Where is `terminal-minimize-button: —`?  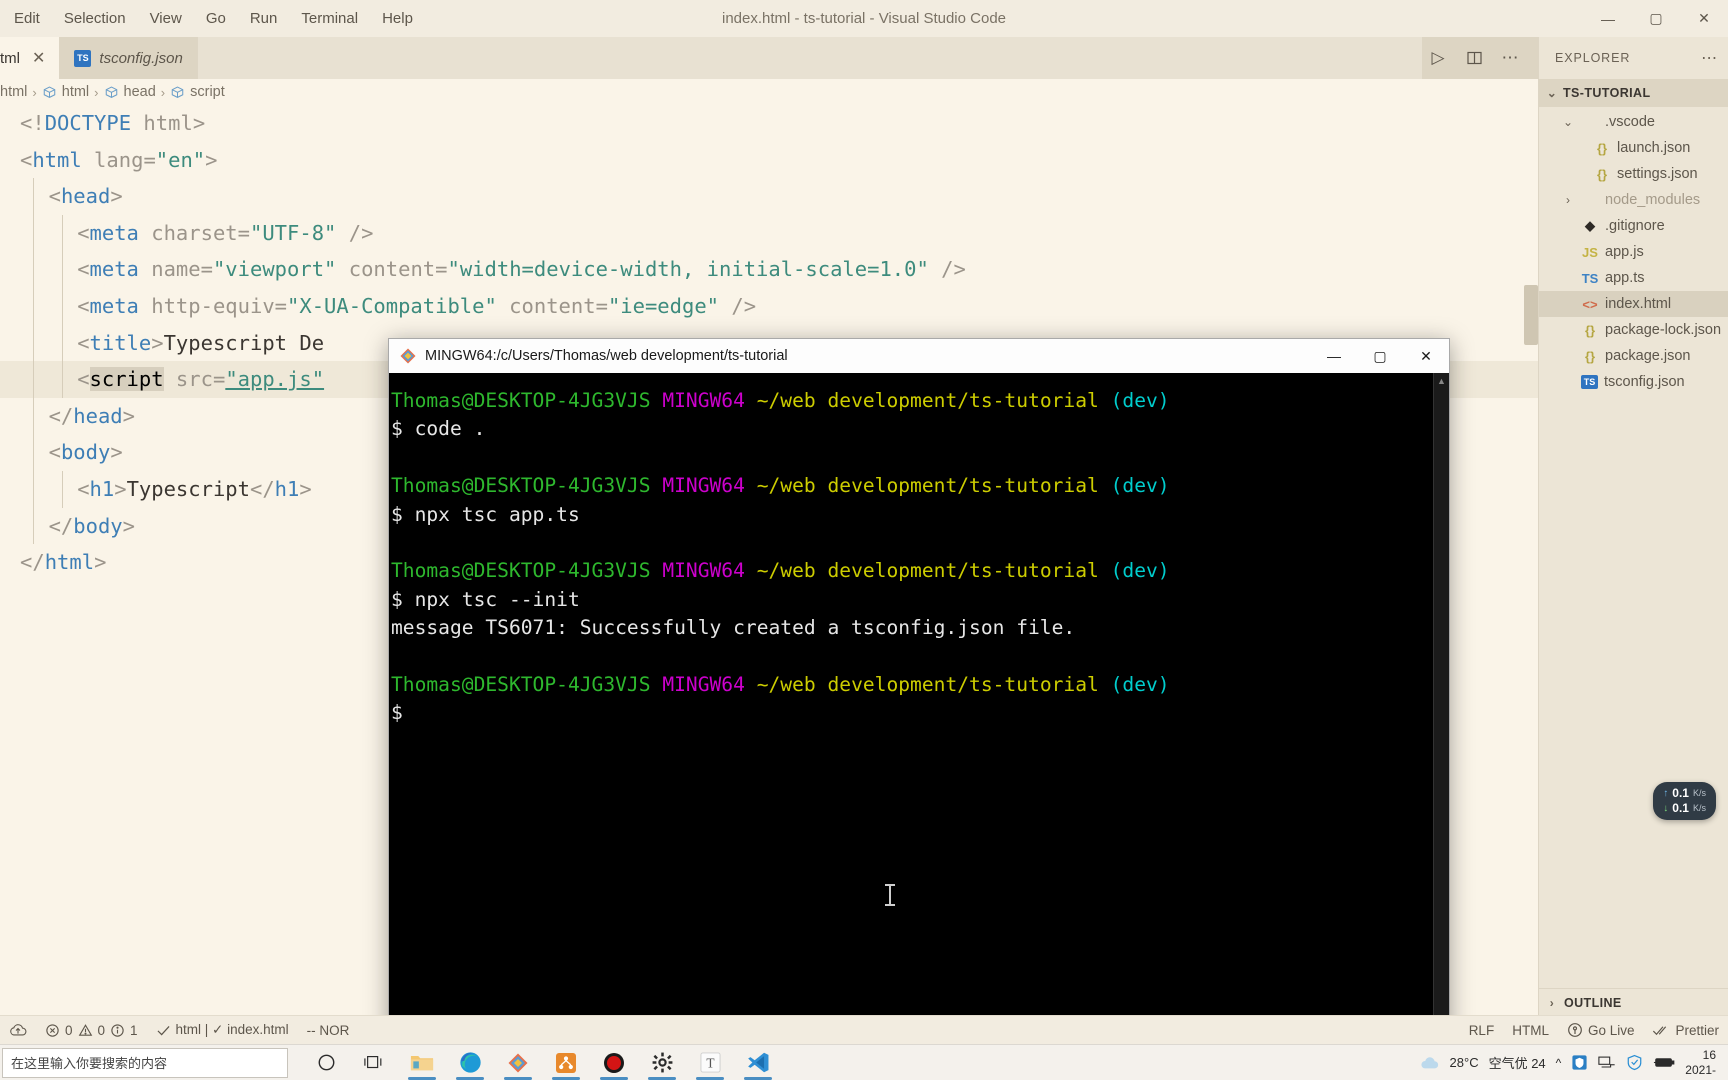 terminal-minimize-button: — is located at coordinates (1334, 356).